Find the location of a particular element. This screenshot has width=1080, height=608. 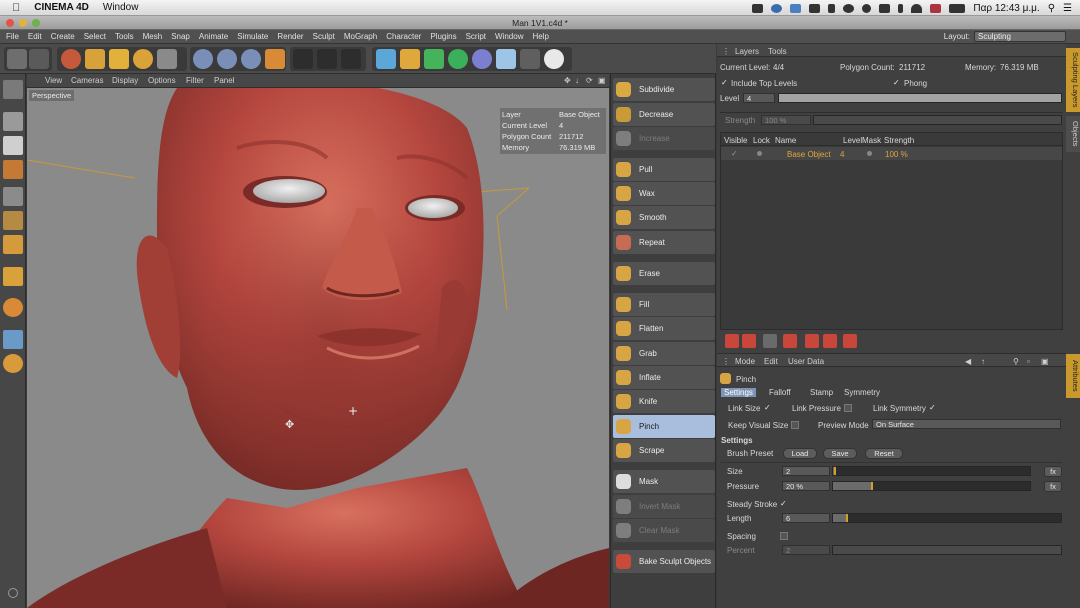

battery-icon is located at coordinates (957, 8).